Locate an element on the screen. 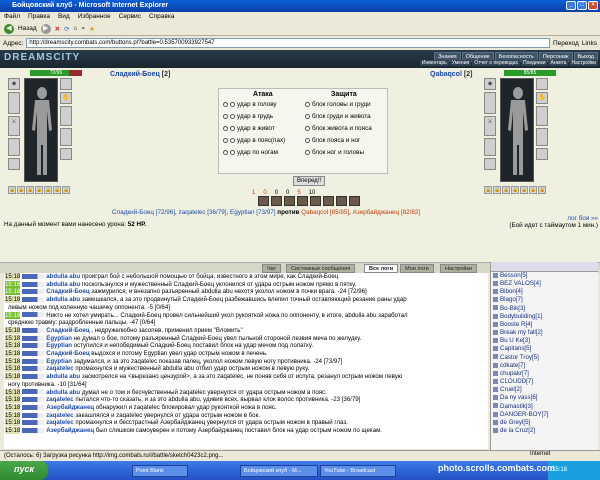  stop-icon: ✕ is located at coordinates (57, 29).